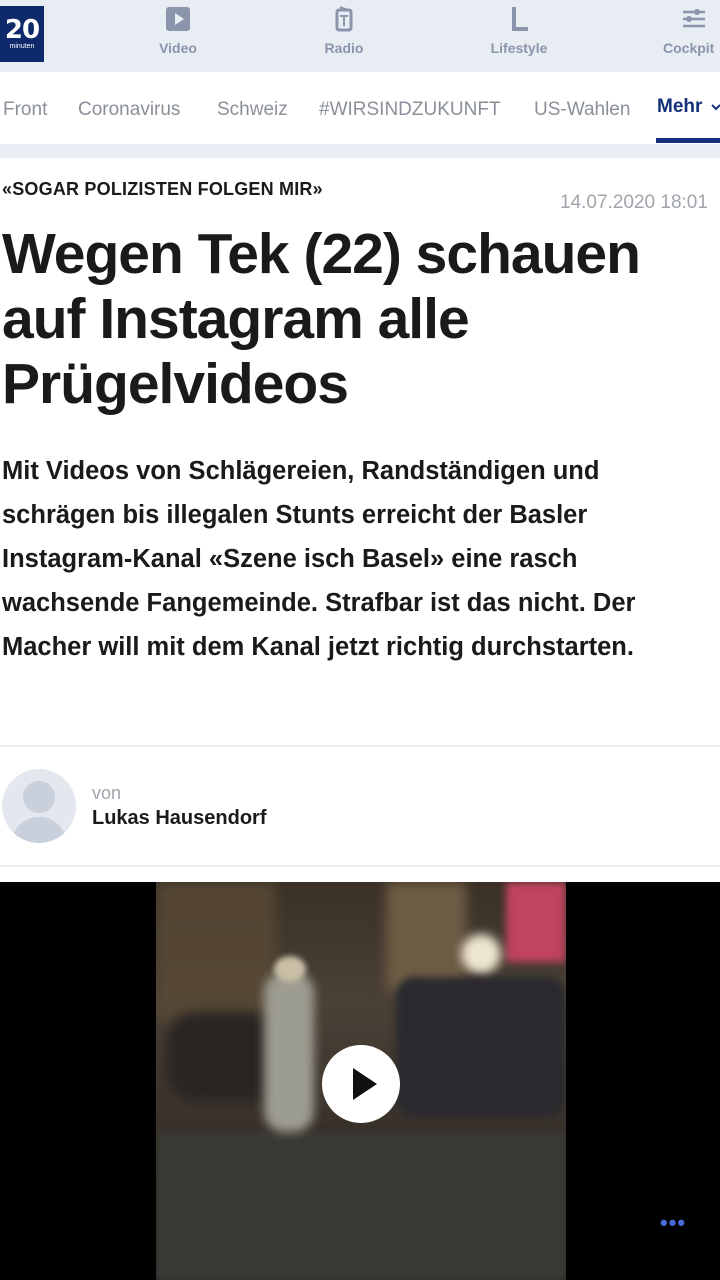 This screenshot has width=720, height=1280. I want to click on section-wirsindzukunft: #WIRSINDZUKUNFT, so click(410, 110).